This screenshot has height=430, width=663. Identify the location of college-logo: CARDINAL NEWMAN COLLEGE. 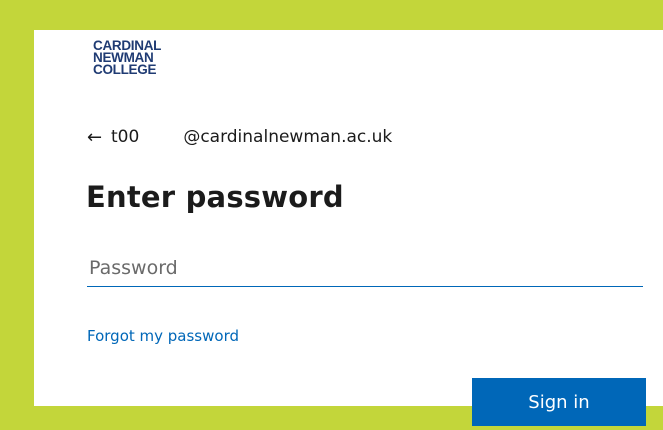
(127, 58).